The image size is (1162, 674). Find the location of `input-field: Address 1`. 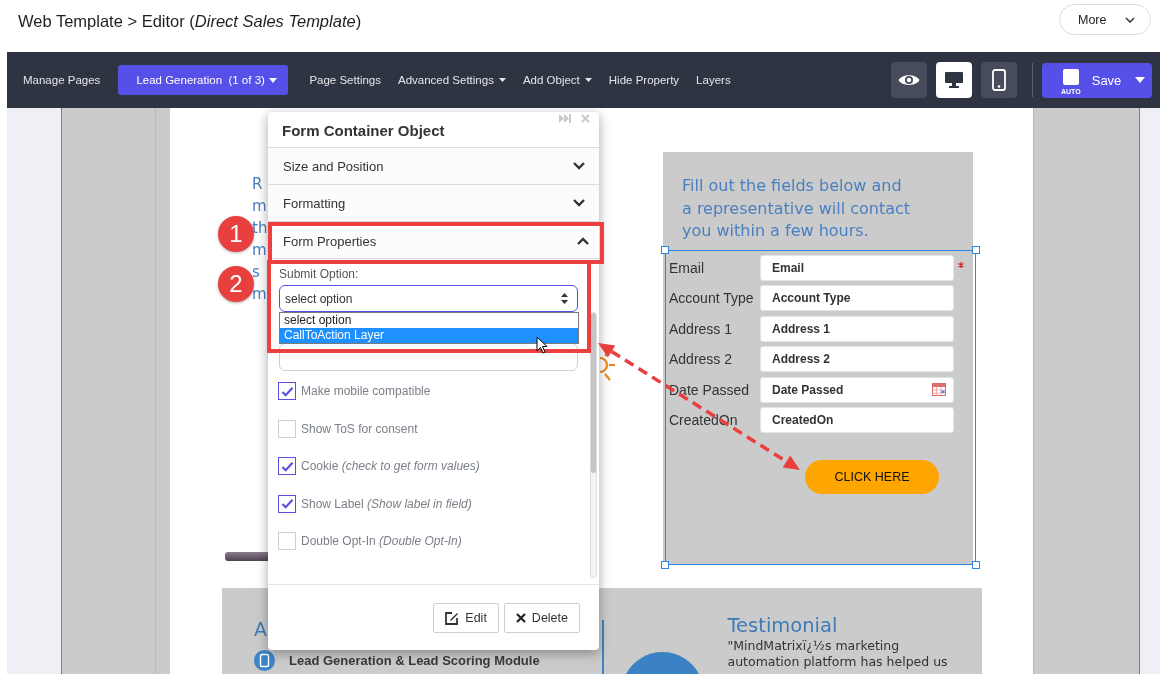

input-field: Address 1 is located at coordinates (857, 328).